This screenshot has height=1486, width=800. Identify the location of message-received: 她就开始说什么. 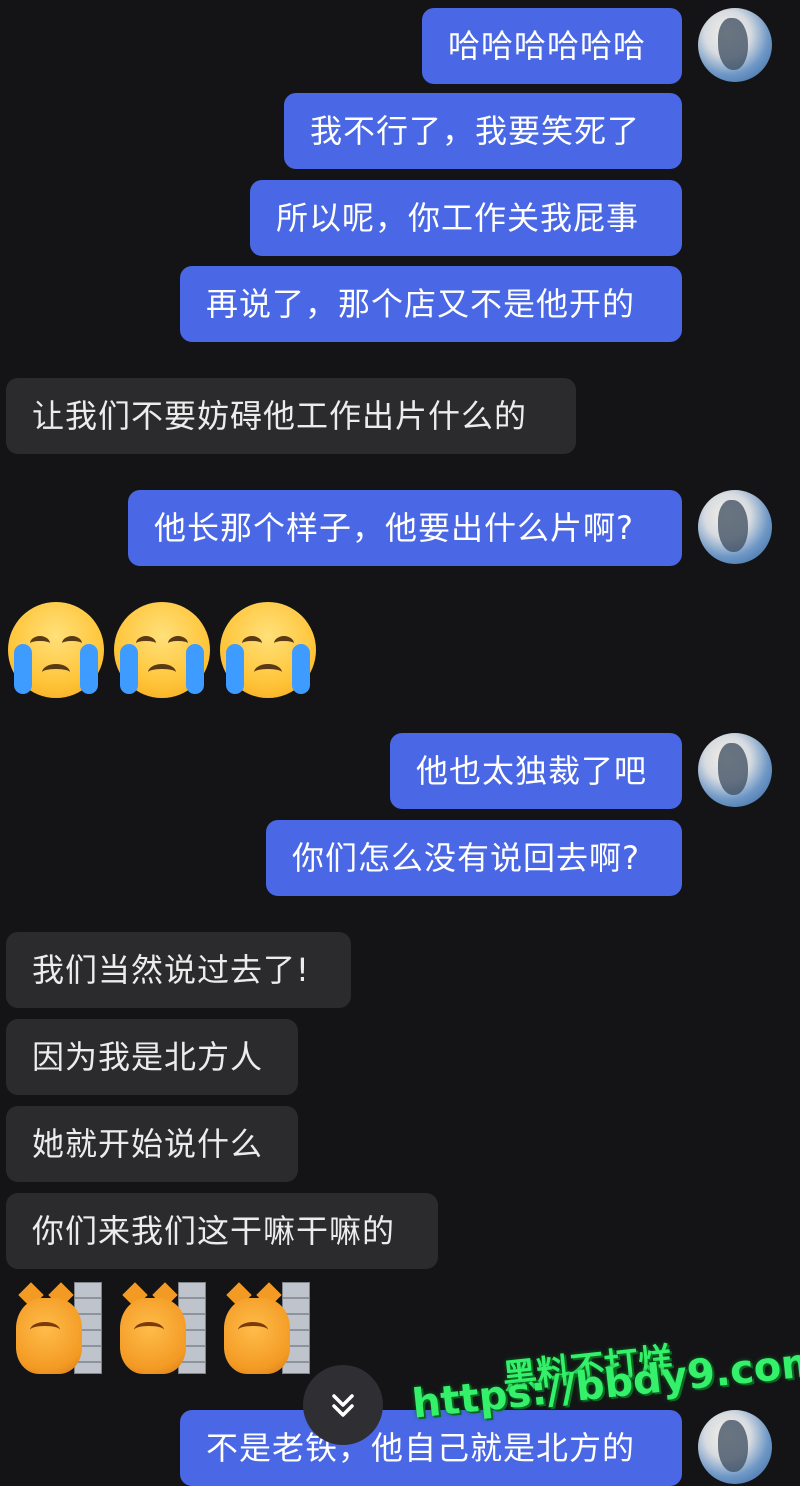
(152, 1144).